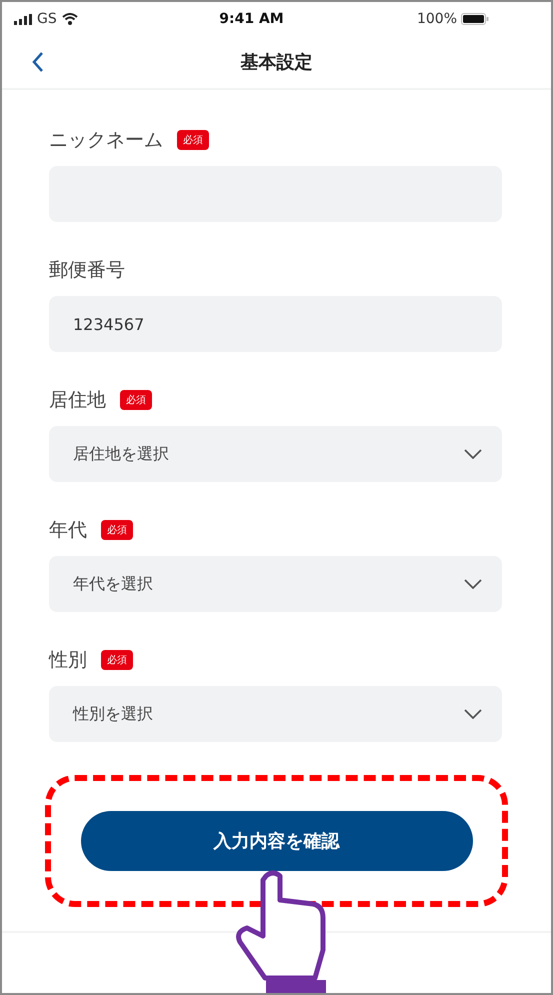  Describe the element at coordinates (38, 62) in the screenshot. I see `back-icon` at that location.